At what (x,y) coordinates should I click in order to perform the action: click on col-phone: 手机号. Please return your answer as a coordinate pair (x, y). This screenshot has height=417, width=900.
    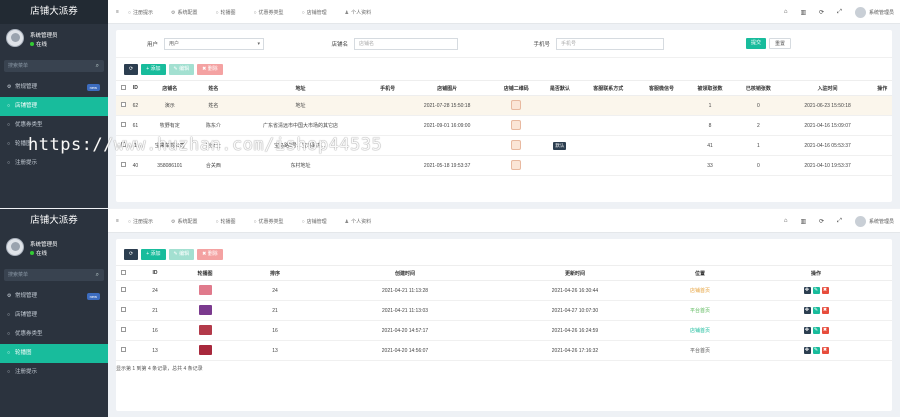
    Looking at the image, I should click on (388, 88).